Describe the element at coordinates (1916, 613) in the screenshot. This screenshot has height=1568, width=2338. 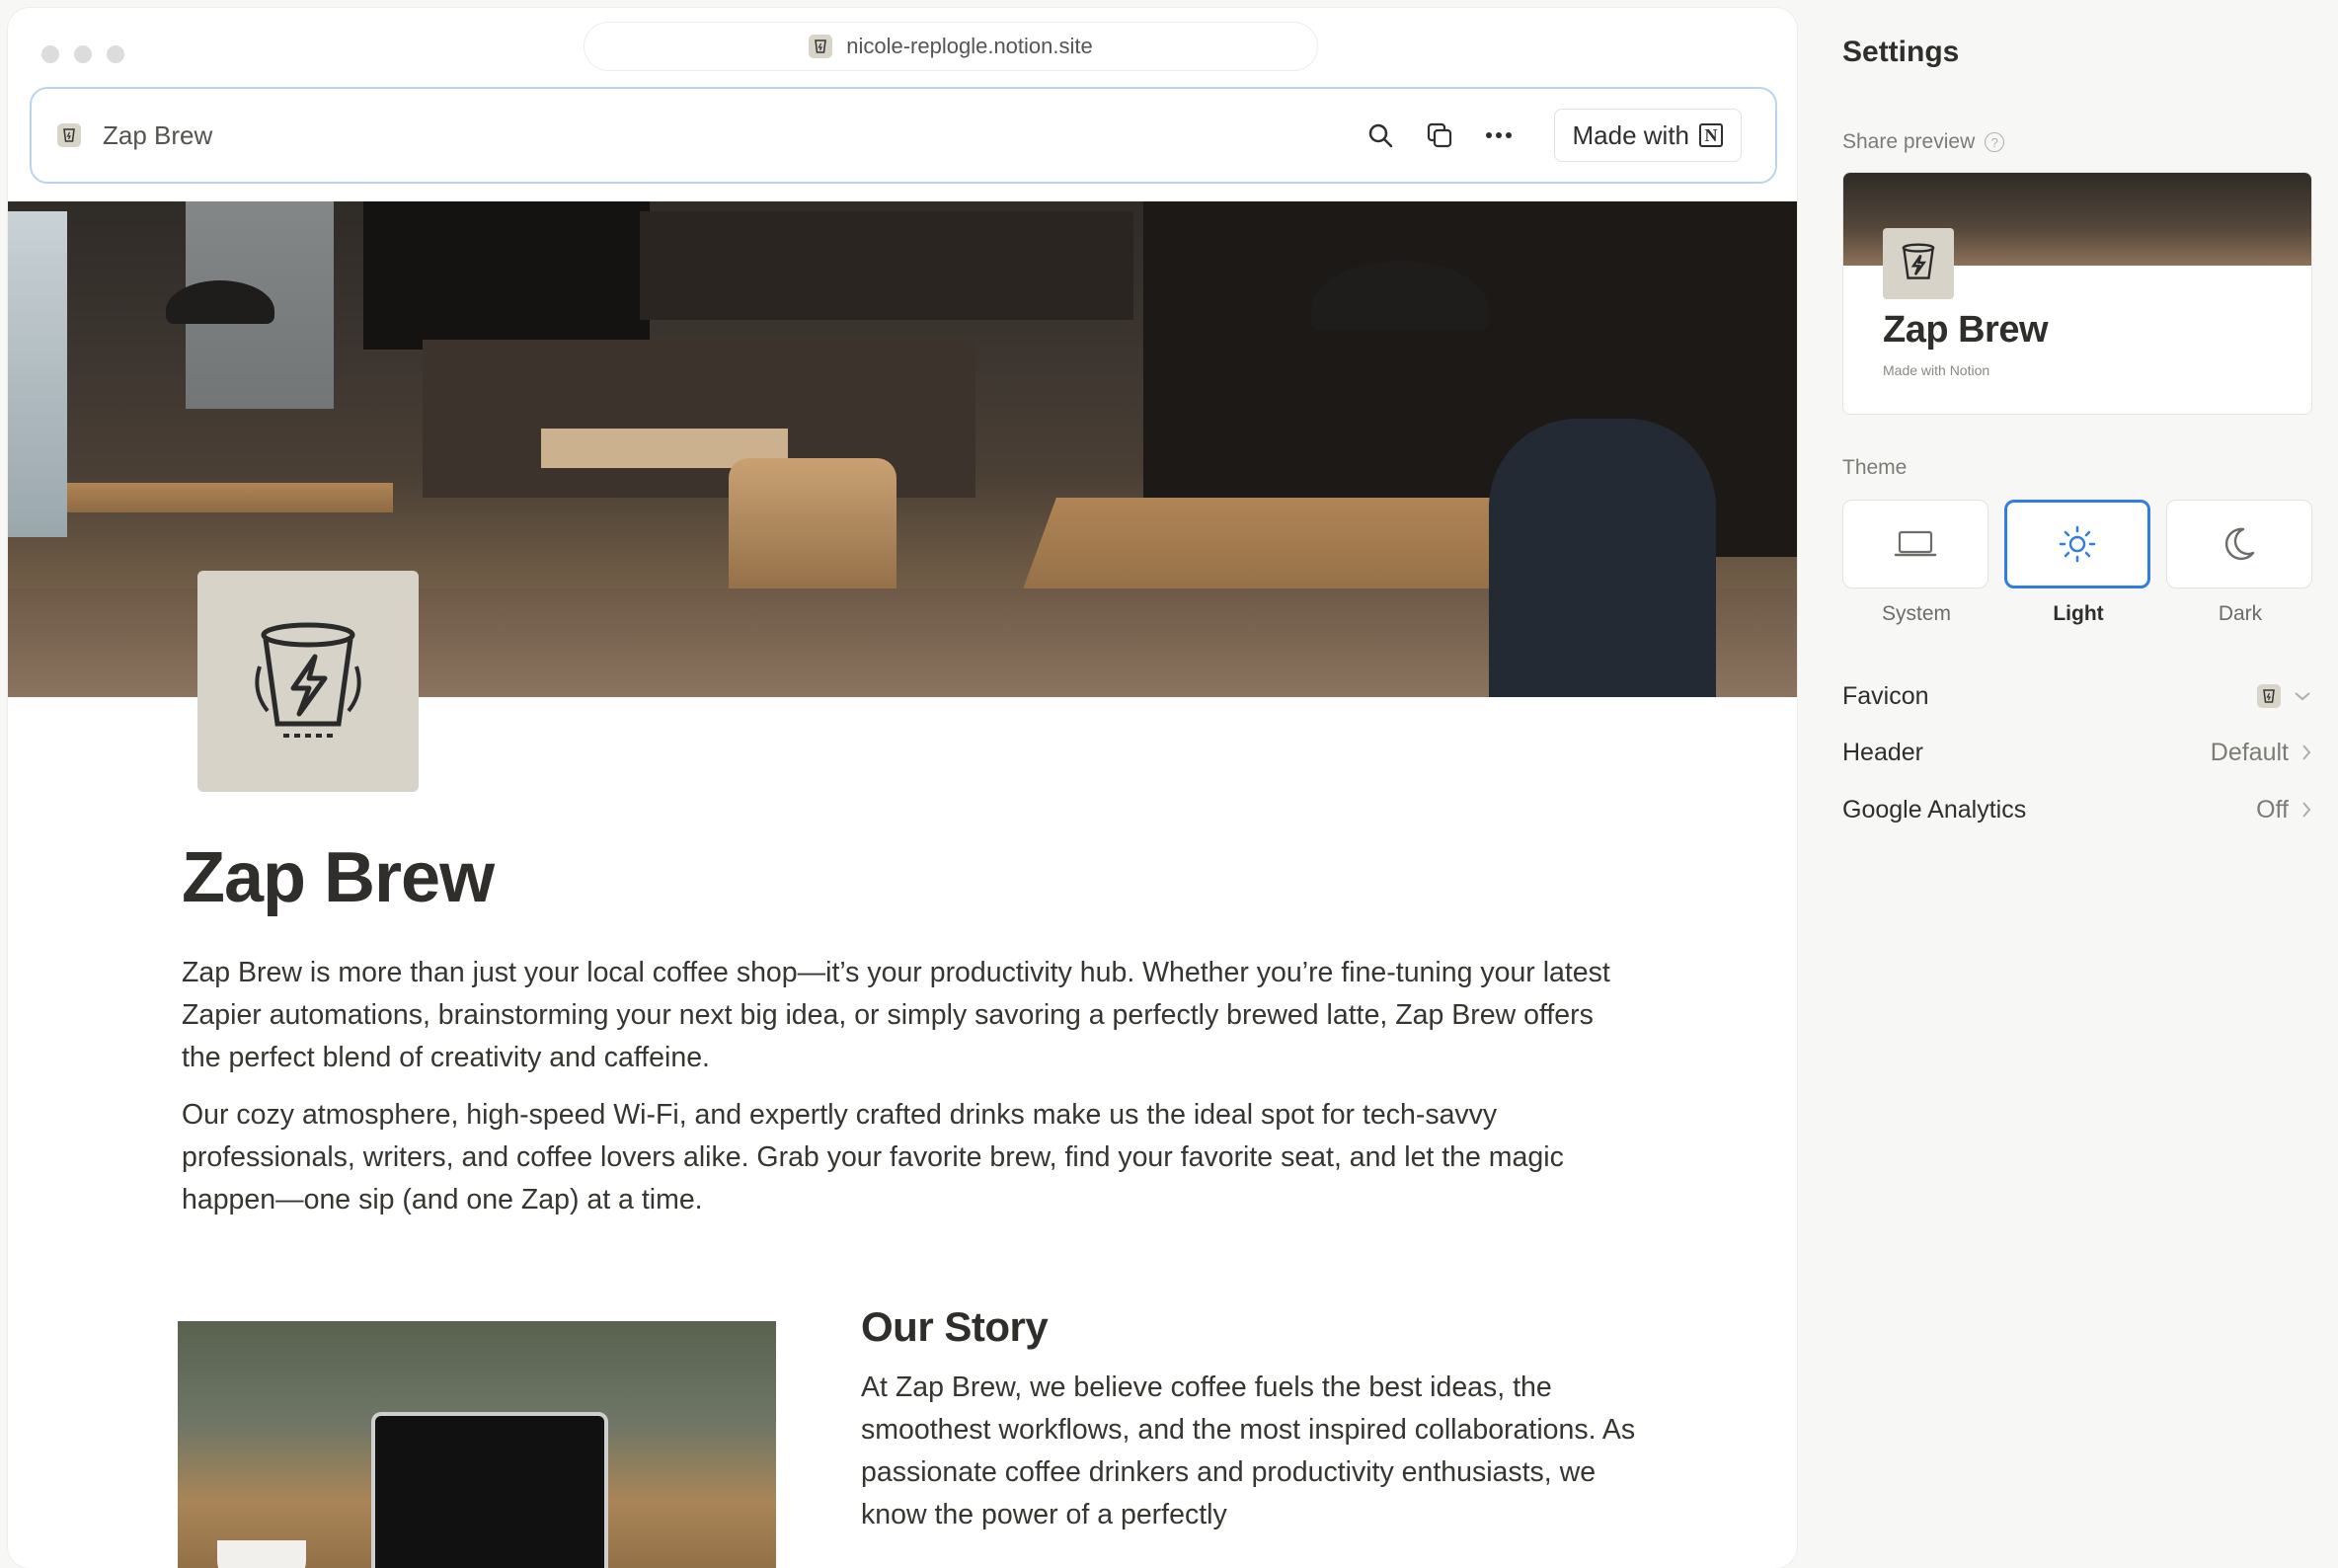
I see `theme-option-label: System` at that location.